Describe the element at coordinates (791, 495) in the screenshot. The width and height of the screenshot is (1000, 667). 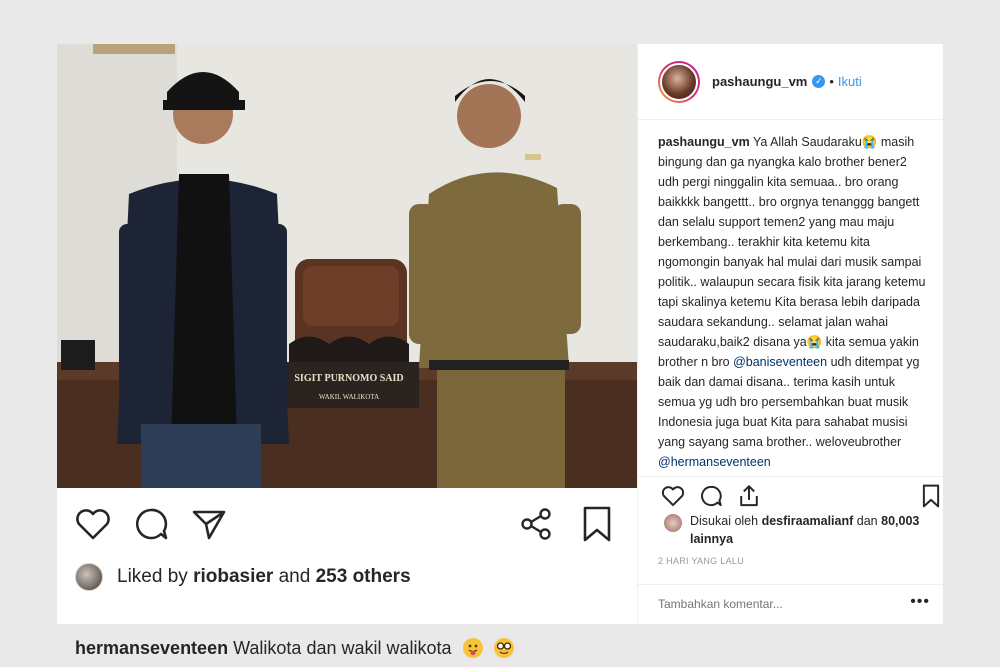
I see `sidebar-action-bar` at that location.